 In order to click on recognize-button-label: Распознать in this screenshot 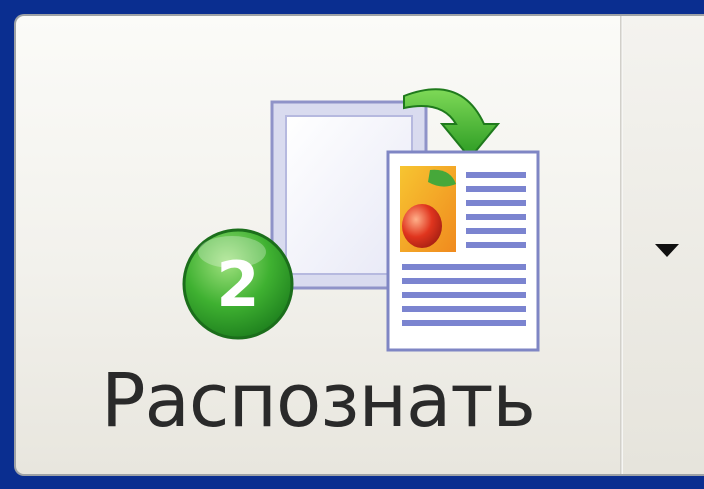, I will do `click(318, 401)`.